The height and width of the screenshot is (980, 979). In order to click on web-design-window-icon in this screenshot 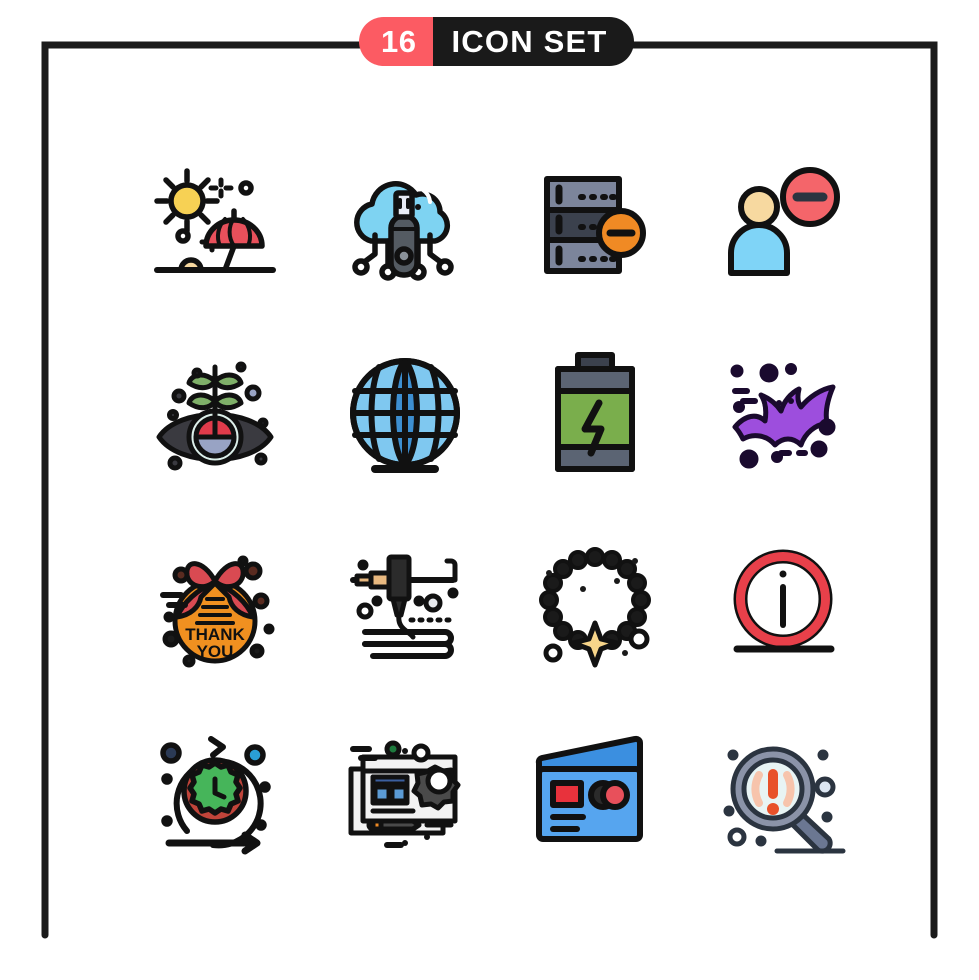, I will do `click(404, 794)`.